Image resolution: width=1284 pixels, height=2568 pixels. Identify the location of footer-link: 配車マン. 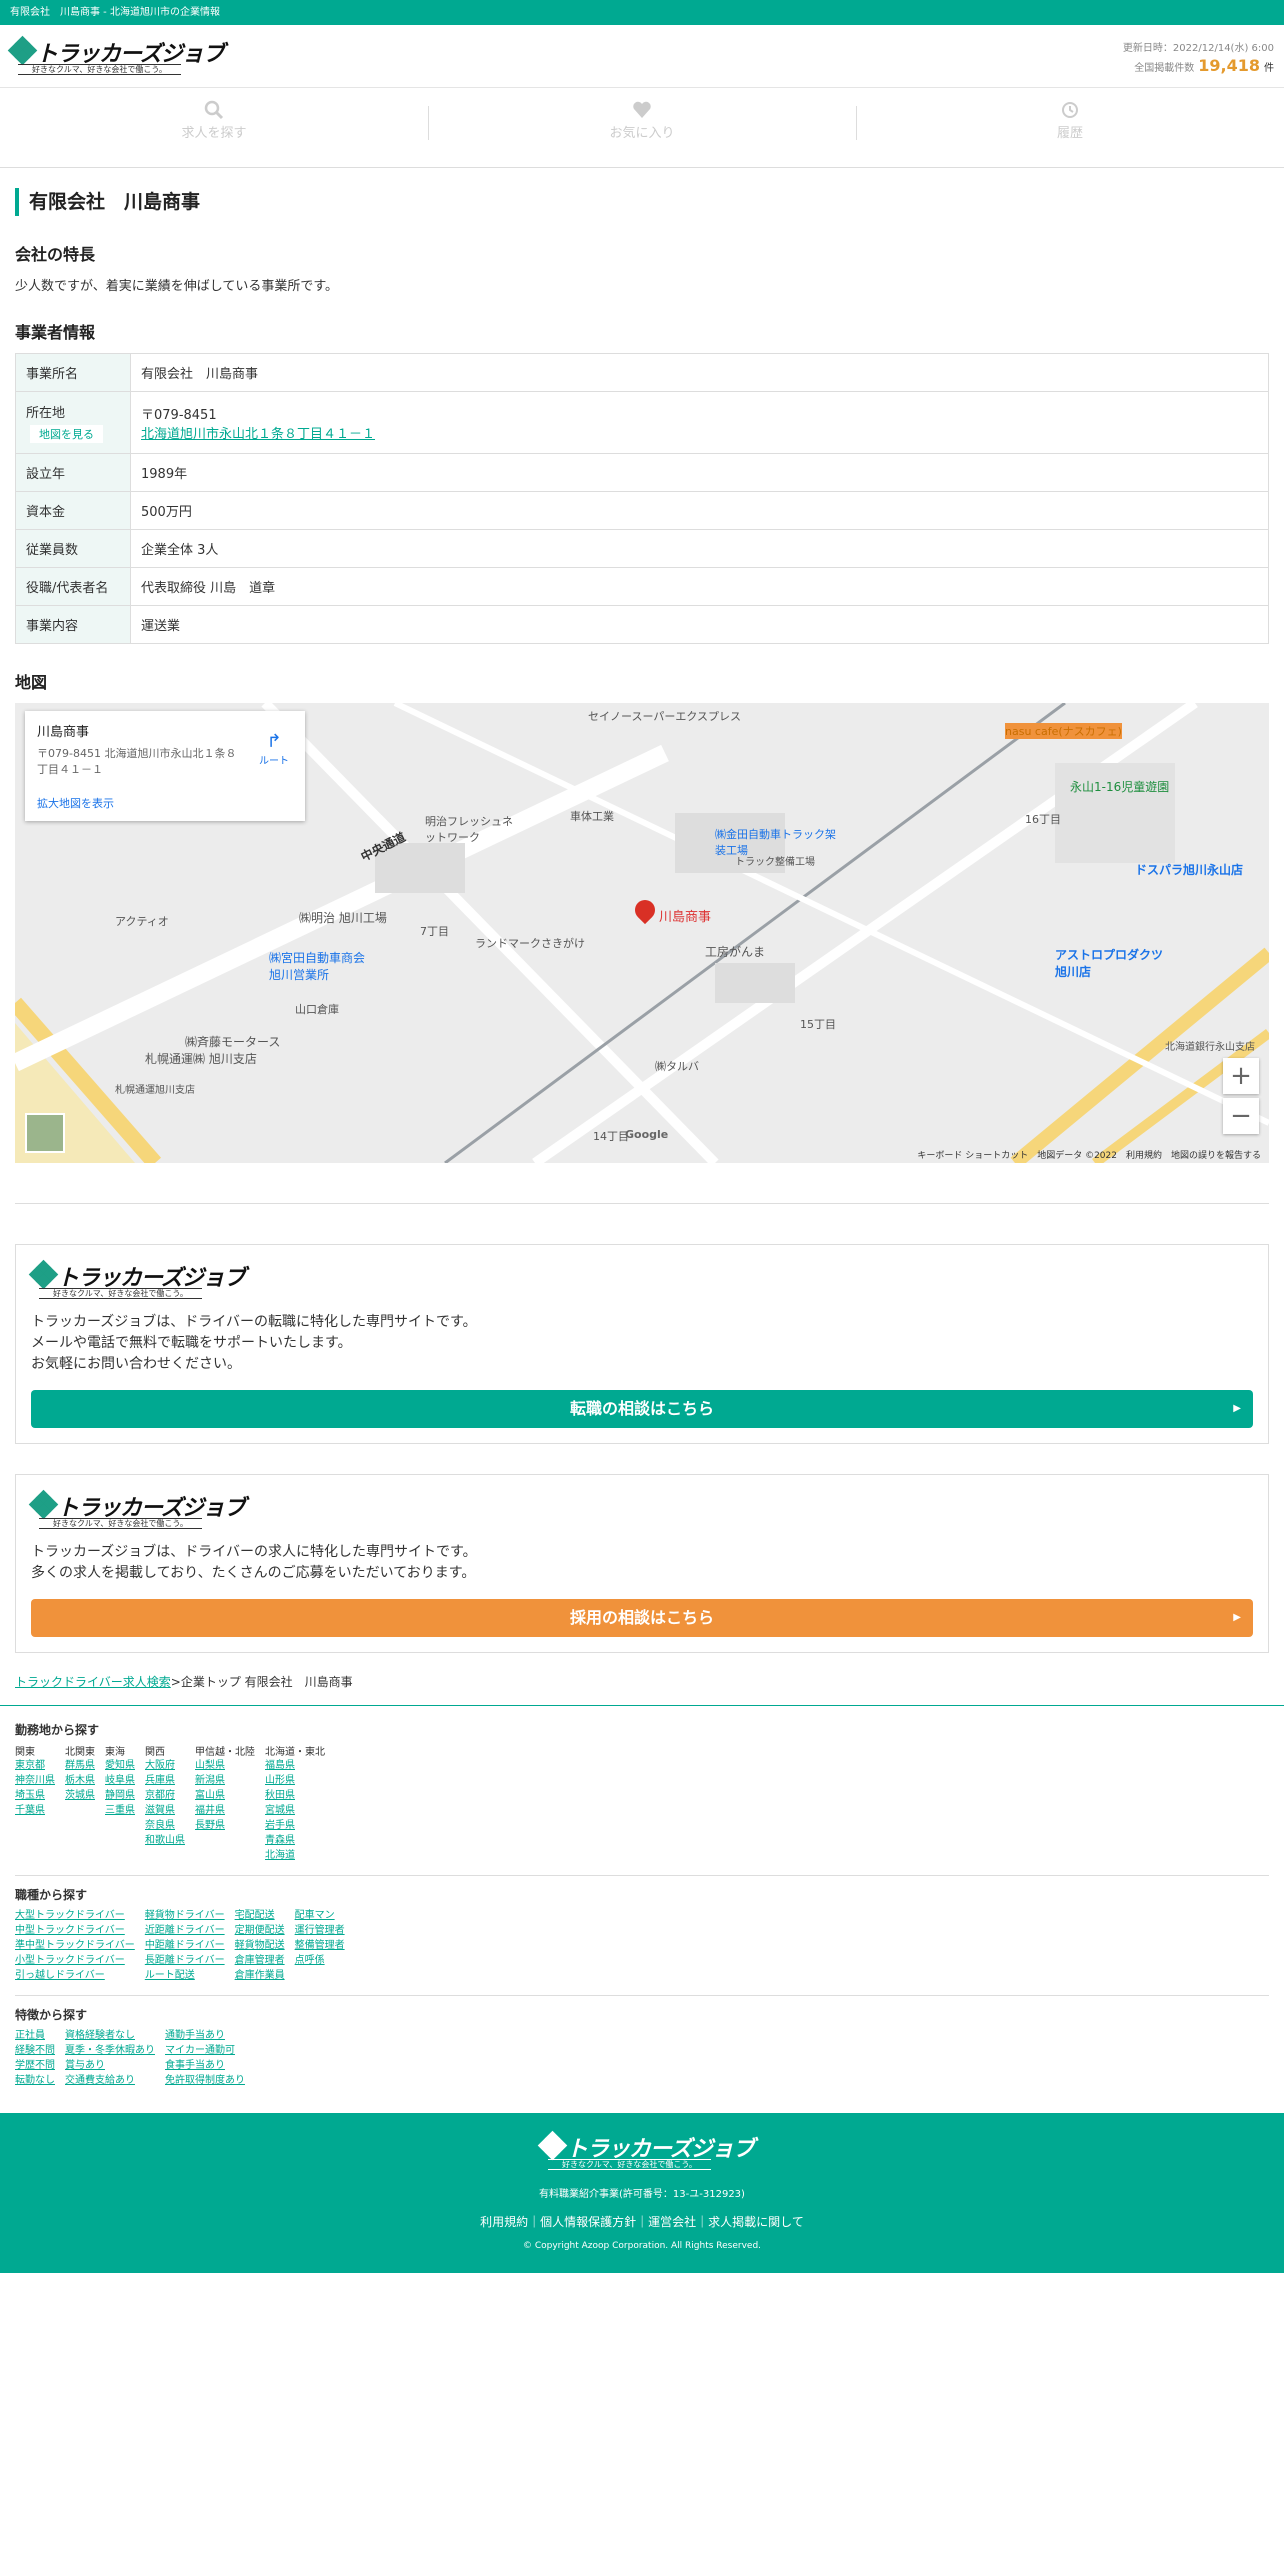
(320, 1915).